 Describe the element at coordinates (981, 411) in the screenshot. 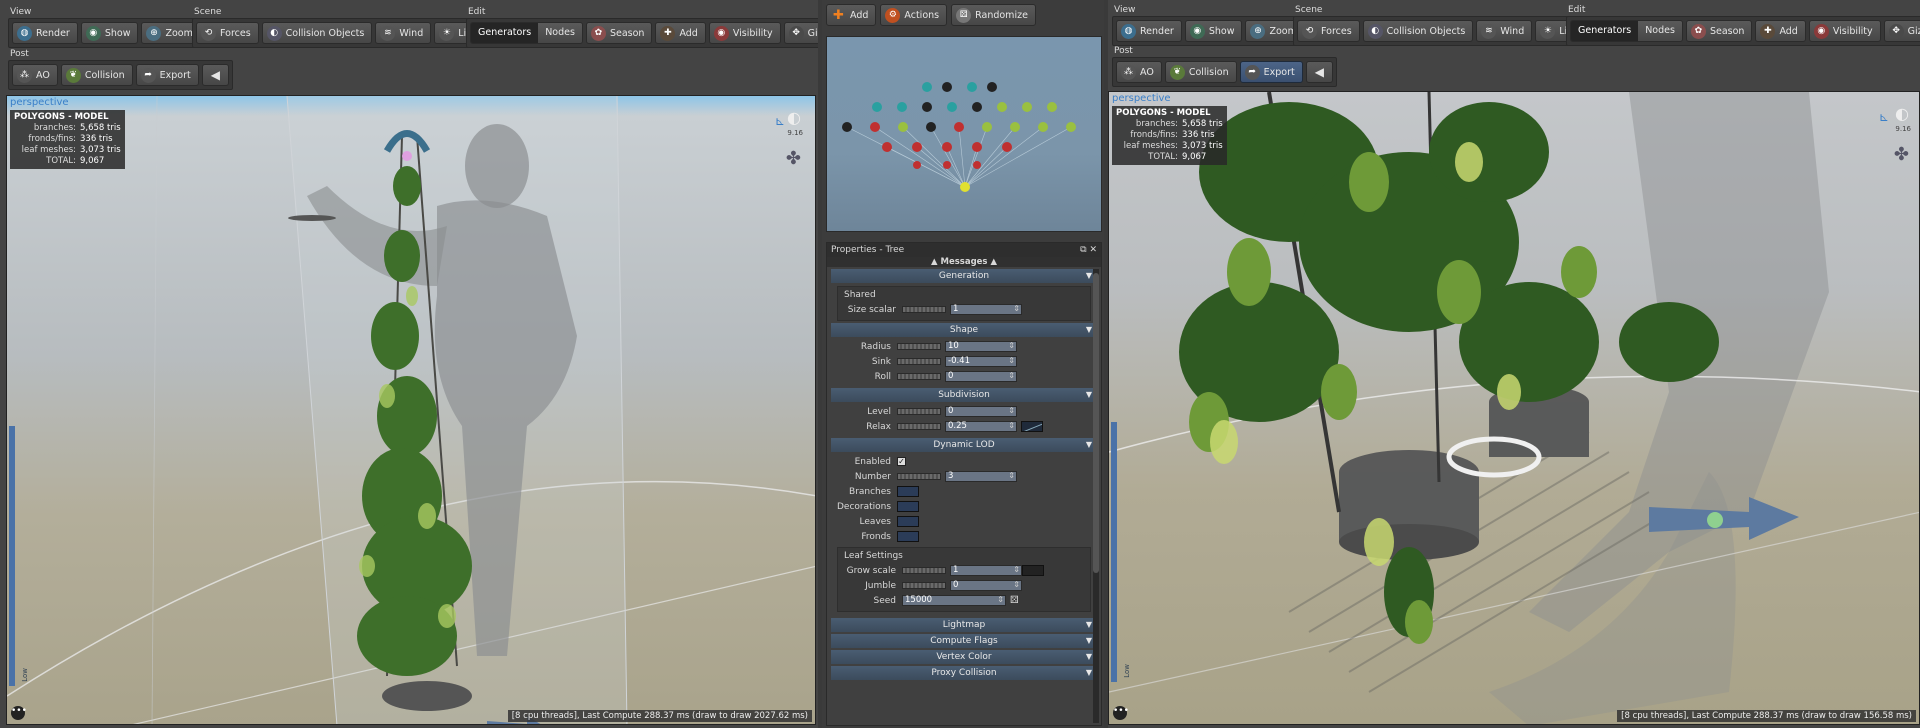

I see `level-field: 0` at that location.